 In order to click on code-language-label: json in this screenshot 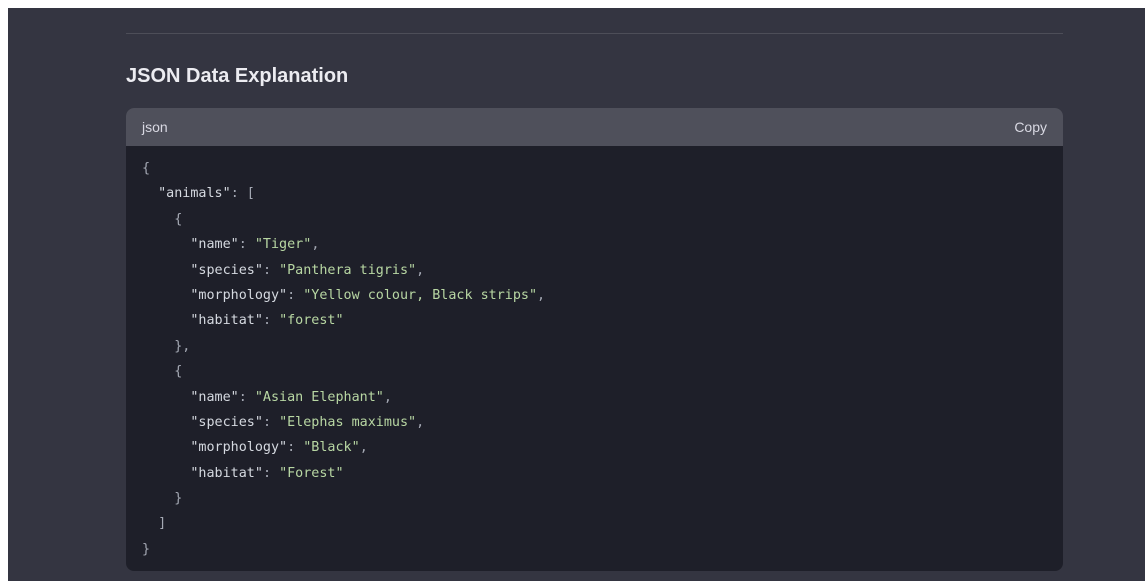, I will do `click(155, 127)`.